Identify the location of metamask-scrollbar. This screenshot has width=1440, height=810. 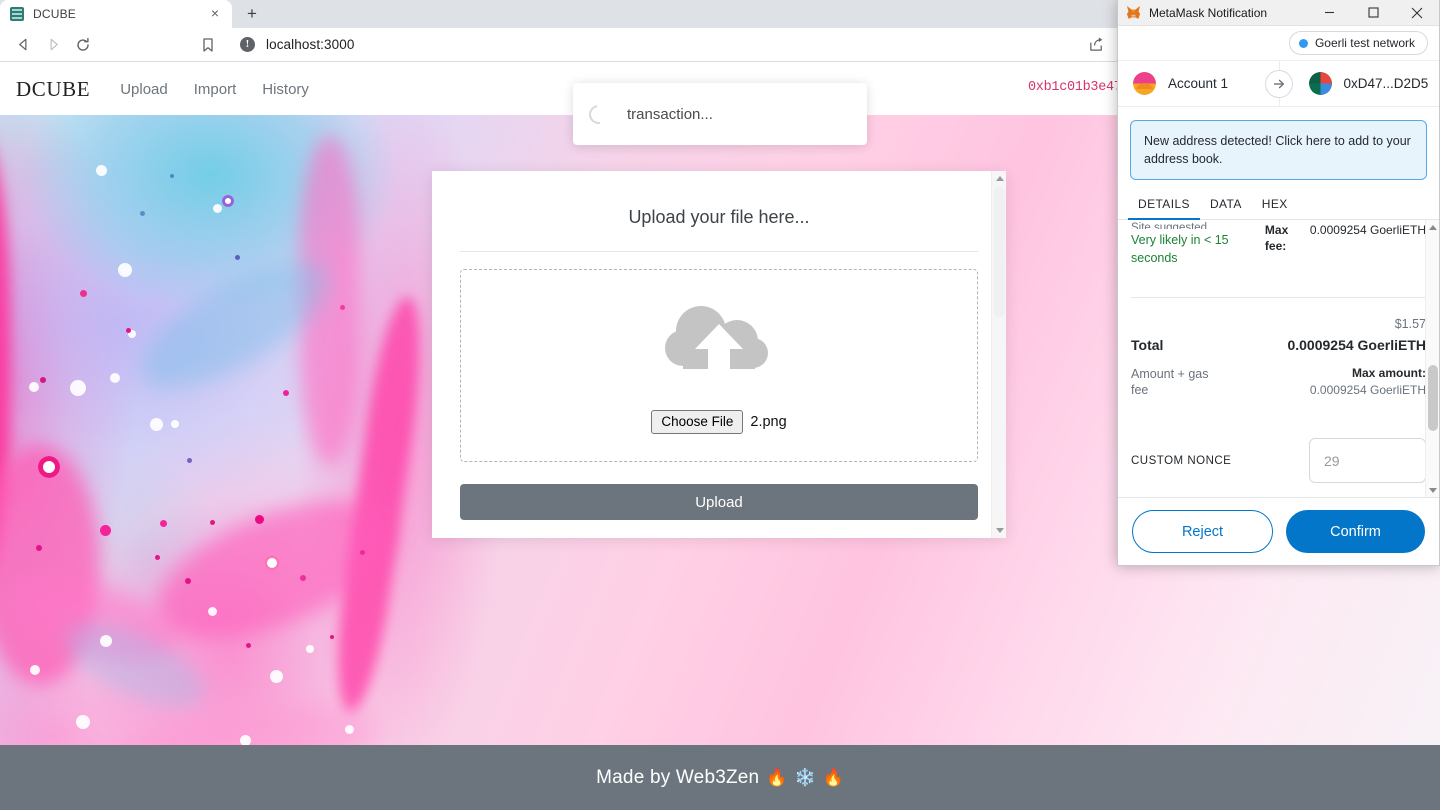
(1432, 358).